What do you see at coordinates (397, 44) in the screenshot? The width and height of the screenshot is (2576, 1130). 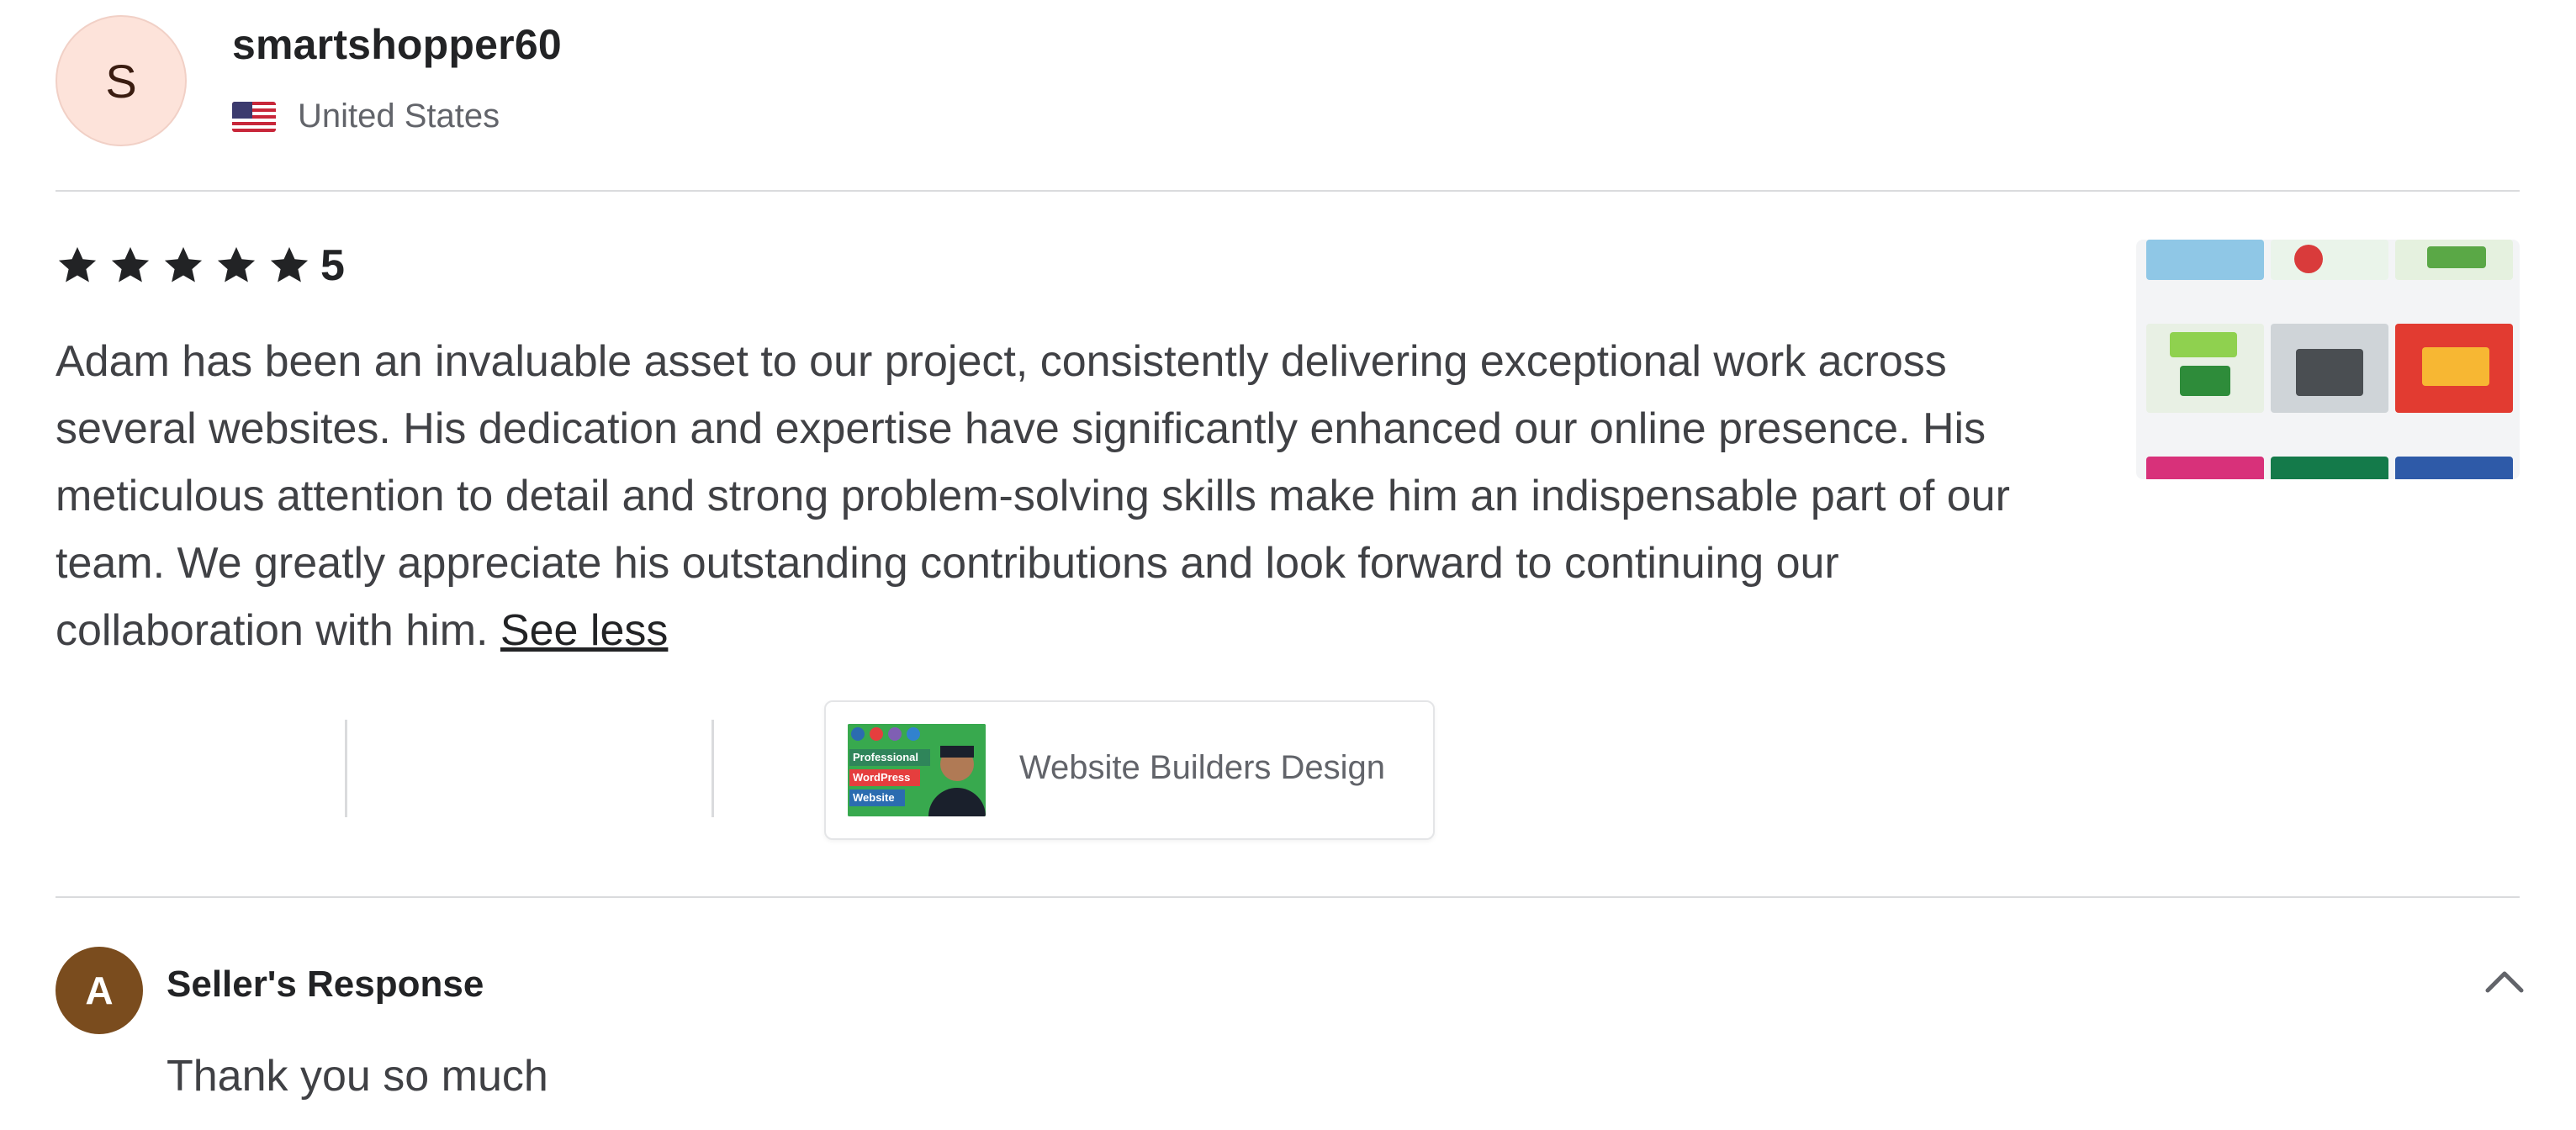 I see `reviewer-username: smartshopper60` at bounding box center [397, 44].